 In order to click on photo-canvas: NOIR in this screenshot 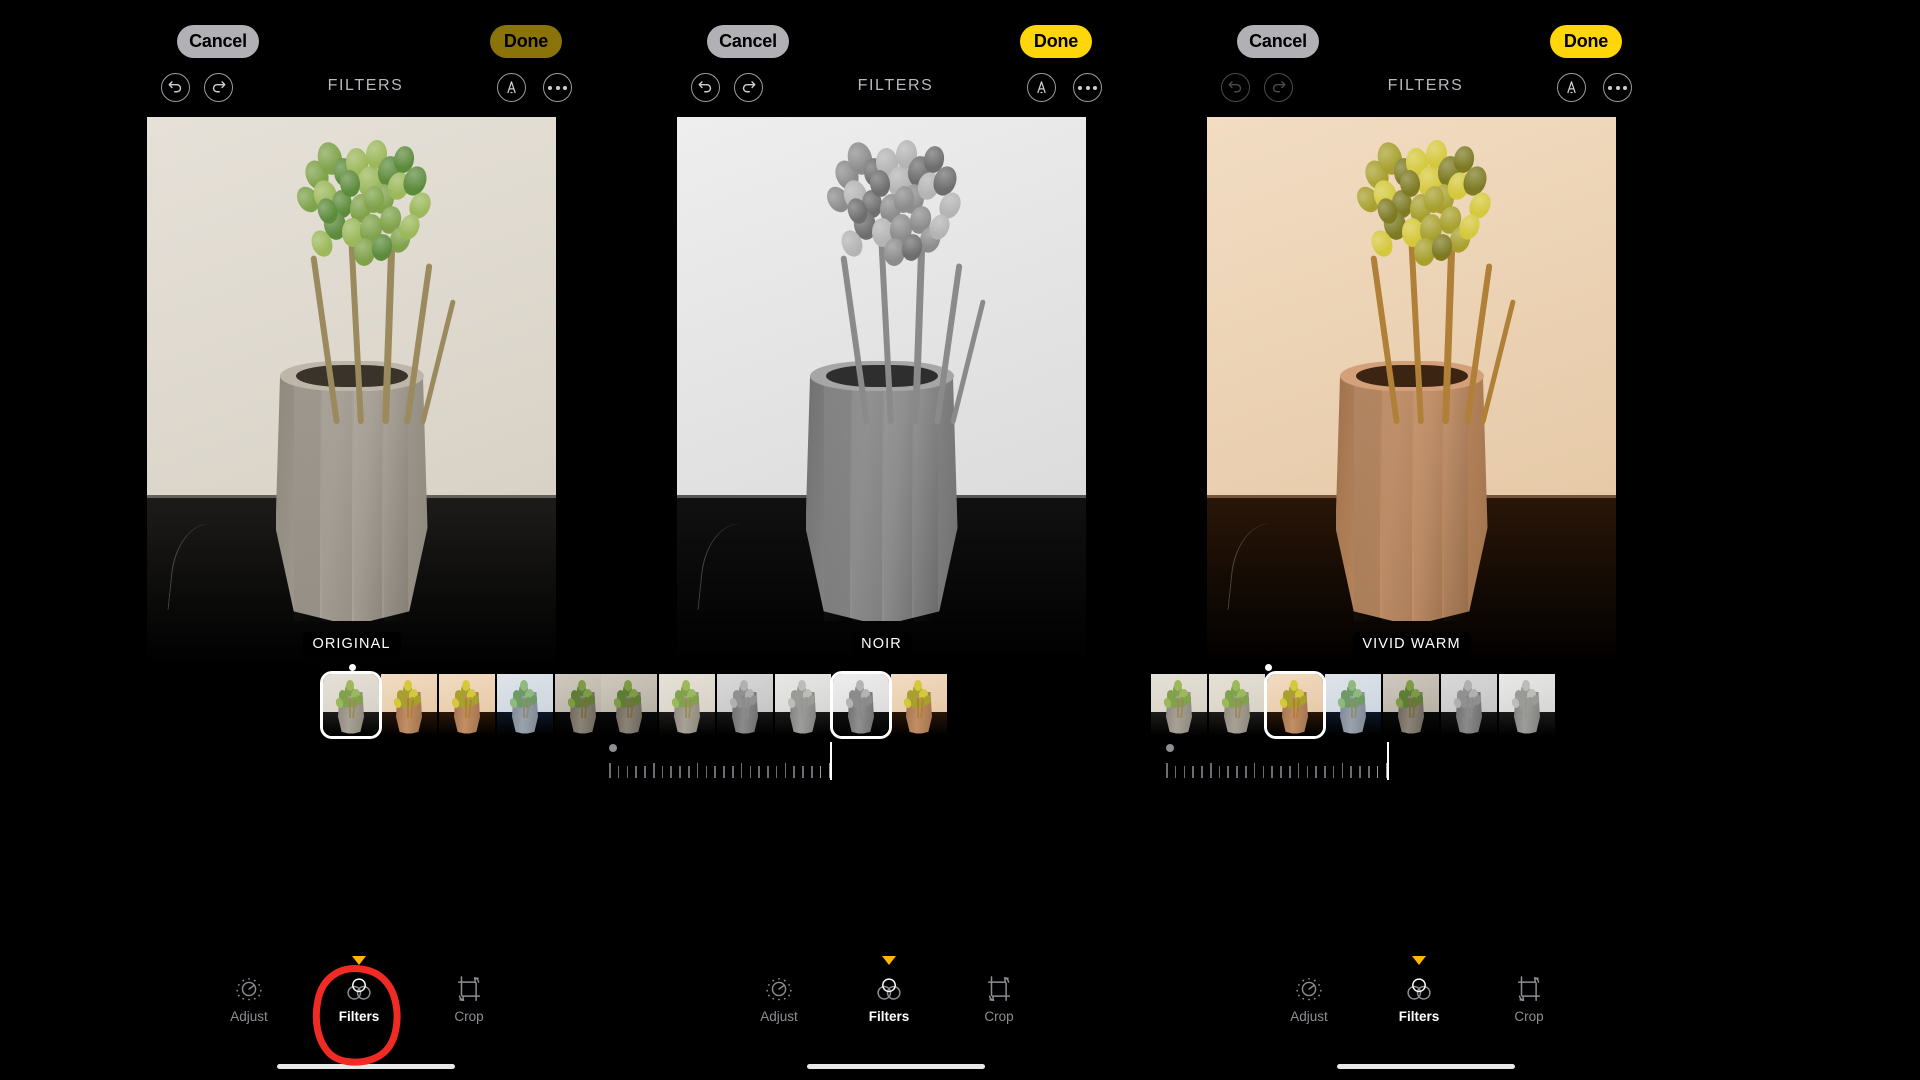, I will do `click(881, 391)`.